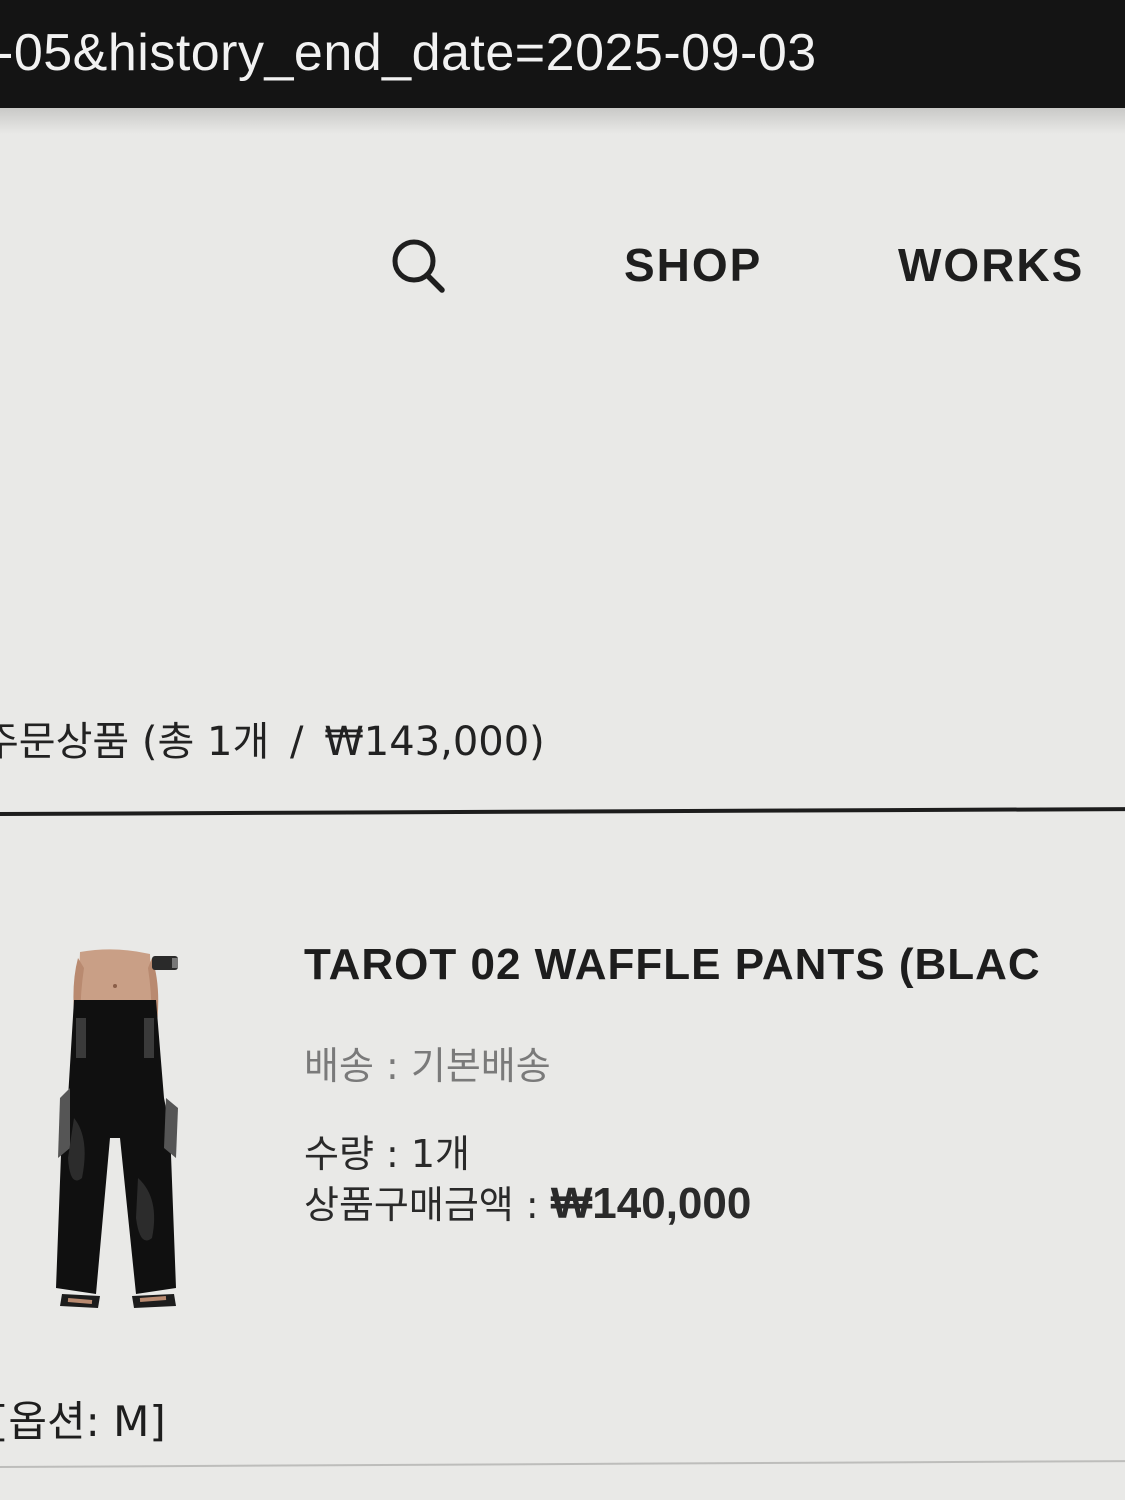 The height and width of the screenshot is (1500, 1125). Describe the element at coordinates (205, 742) in the screenshot. I see `order-item-count: (총 1개` at that location.